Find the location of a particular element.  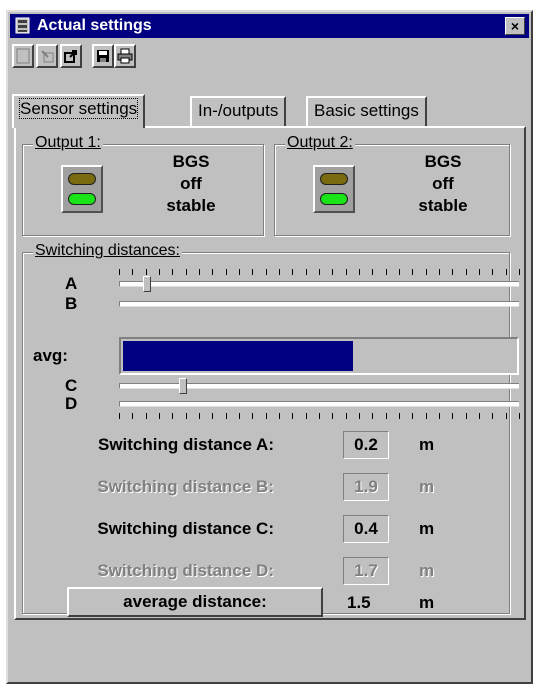

average-distance-button: average distance: is located at coordinates (195, 602).